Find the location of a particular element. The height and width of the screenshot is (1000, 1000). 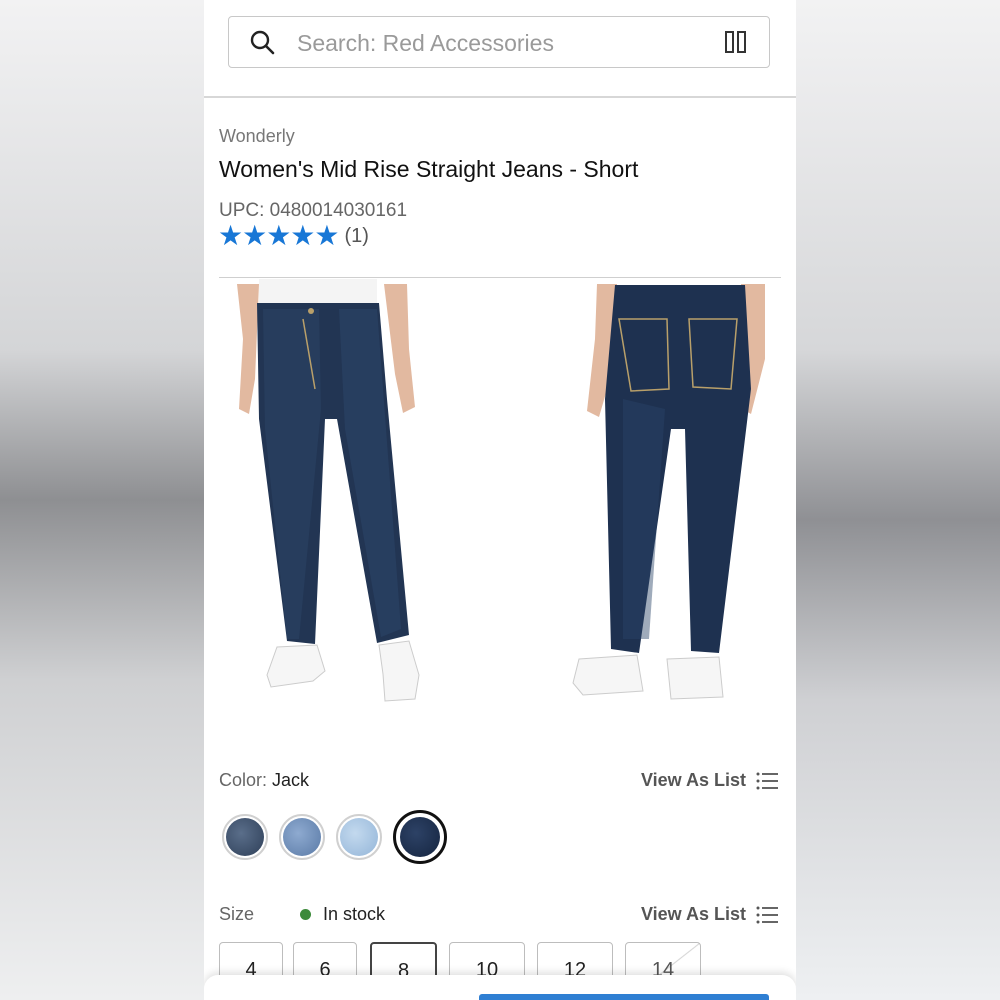

search-input is located at coordinates (497, 43).